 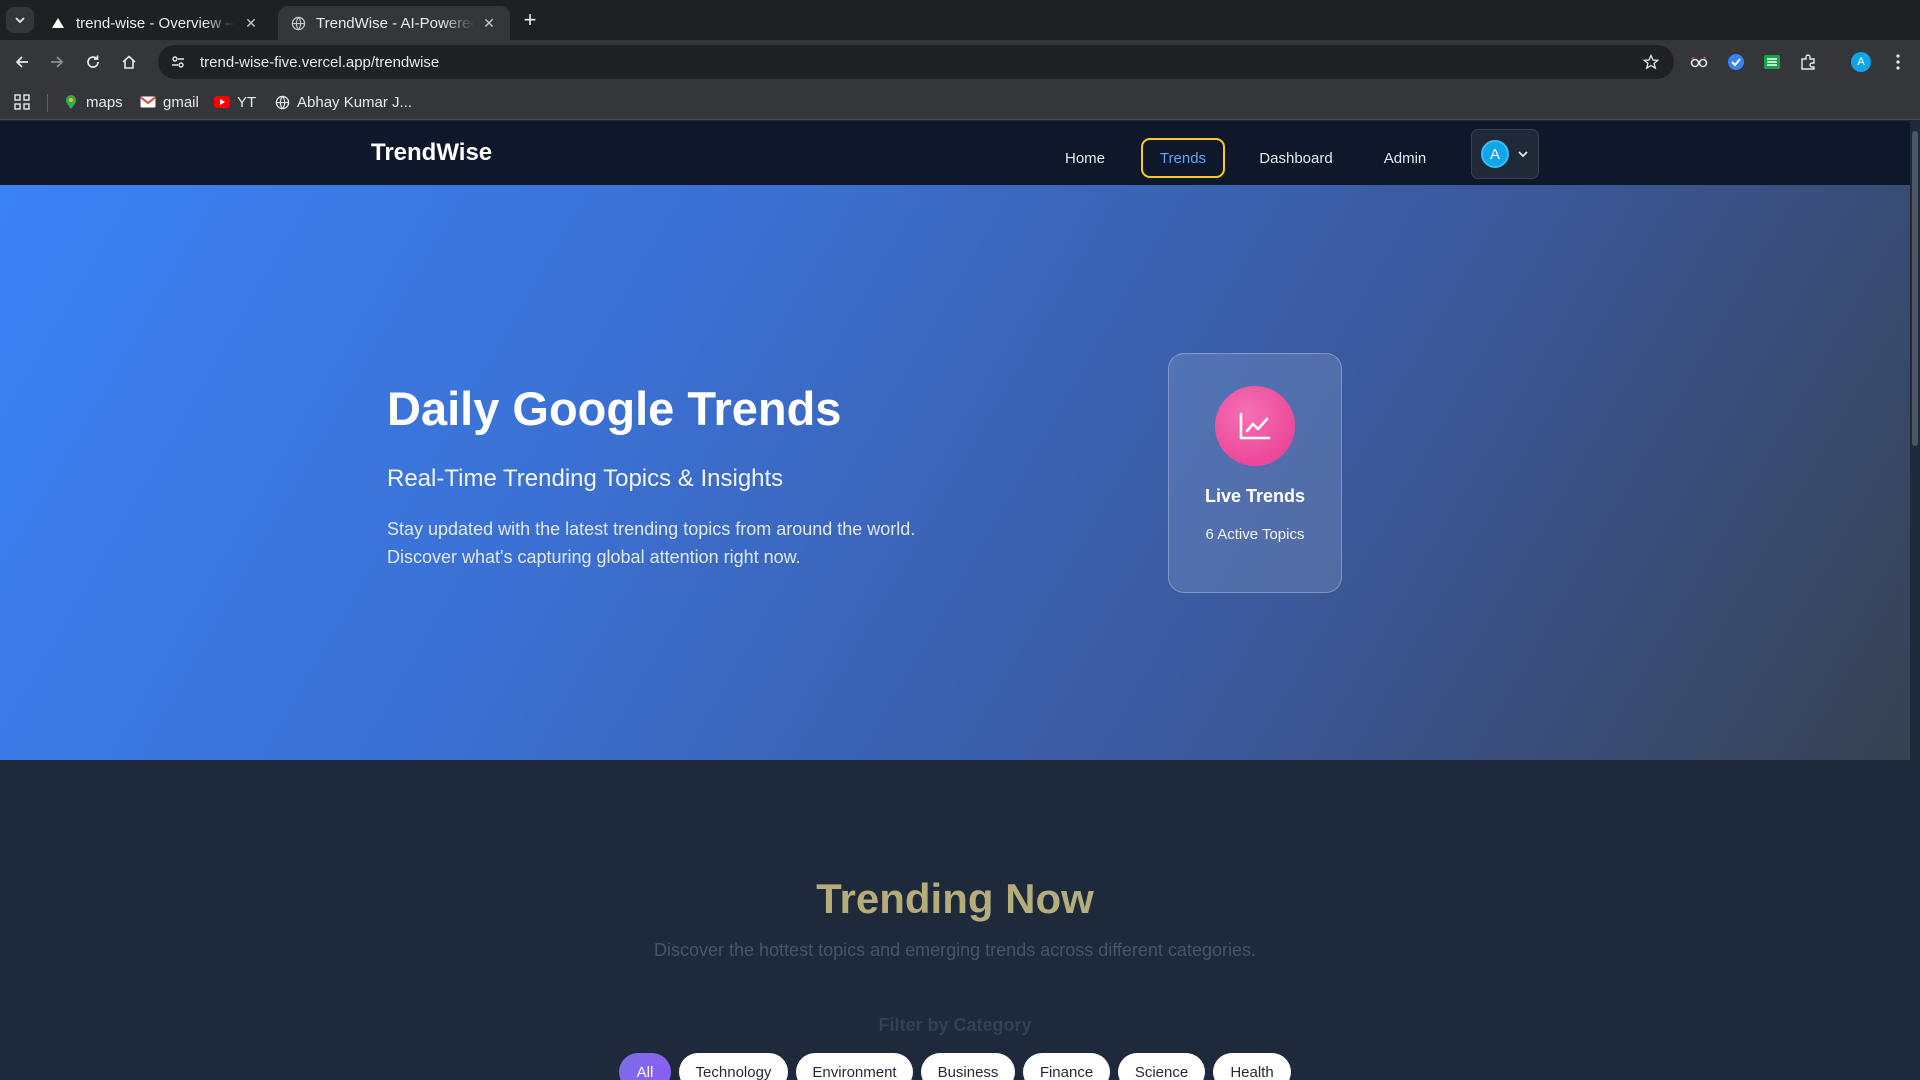 I want to click on arrow-right-icon, so click(x=57, y=62).